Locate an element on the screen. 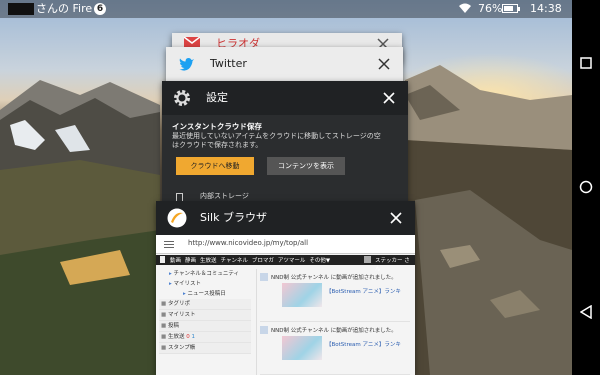  sidebar-entry: ▸ マイリスト is located at coordinates (205, 284).